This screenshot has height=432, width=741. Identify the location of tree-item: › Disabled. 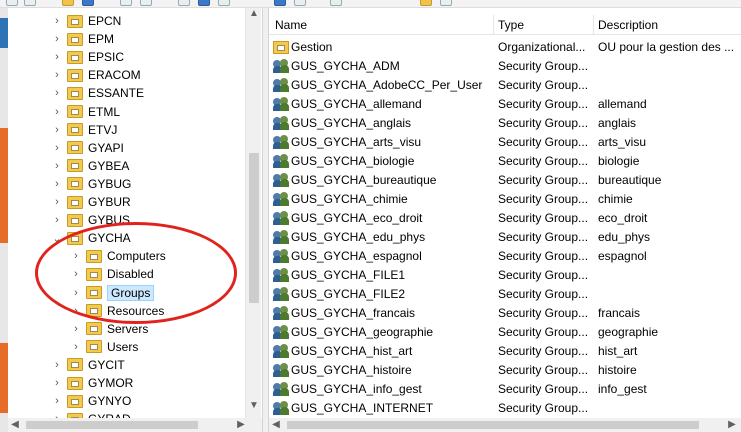
(112, 274).